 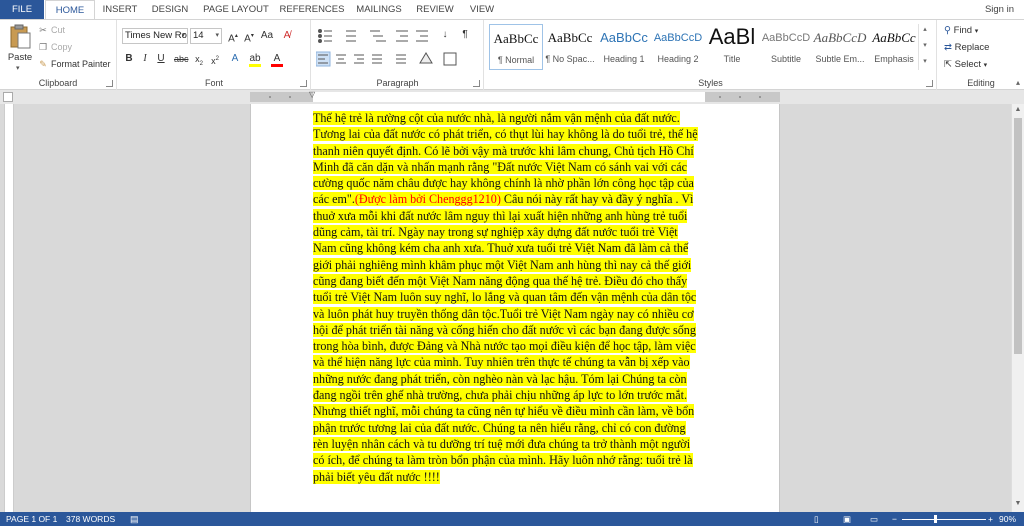 What do you see at coordinates (816, 519) in the screenshot?
I see `read-mode-icon: ▯` at bounding box center [816, 519].